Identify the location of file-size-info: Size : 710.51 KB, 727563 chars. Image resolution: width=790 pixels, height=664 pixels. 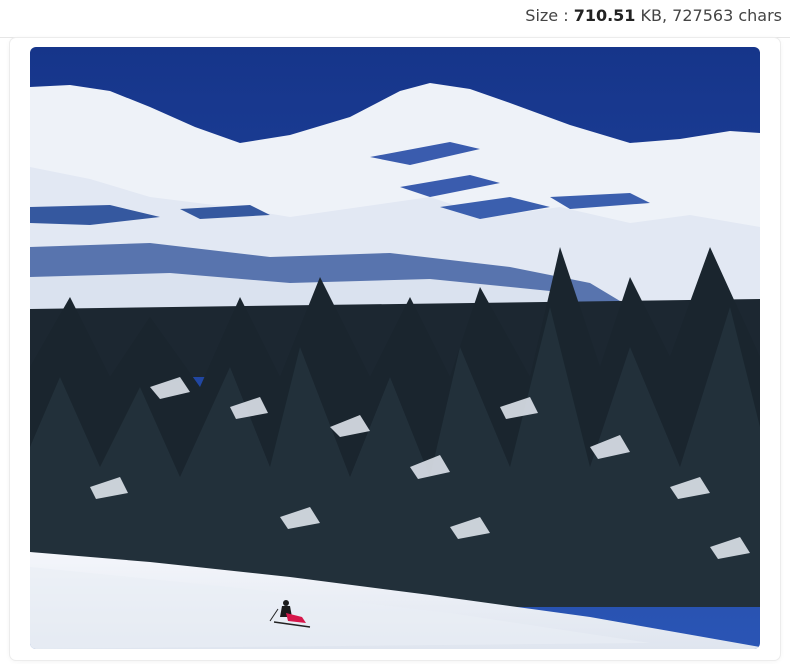
(653, 15).